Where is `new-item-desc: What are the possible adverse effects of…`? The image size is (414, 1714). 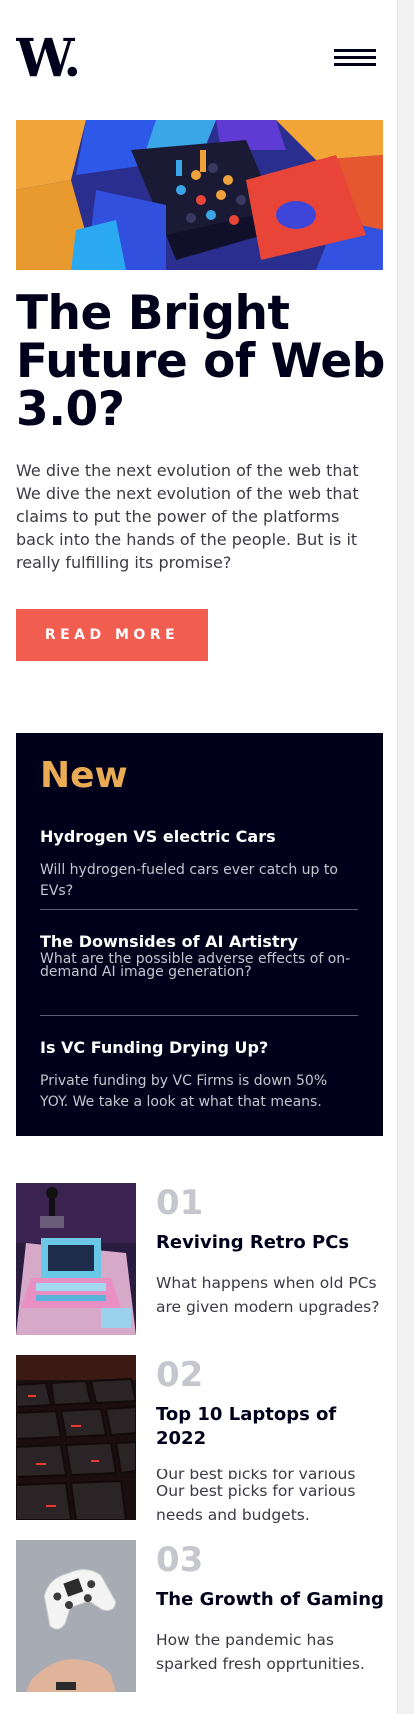
new-item-desc: What are the possible adverse effects of… is located at coordinates (195, 965).